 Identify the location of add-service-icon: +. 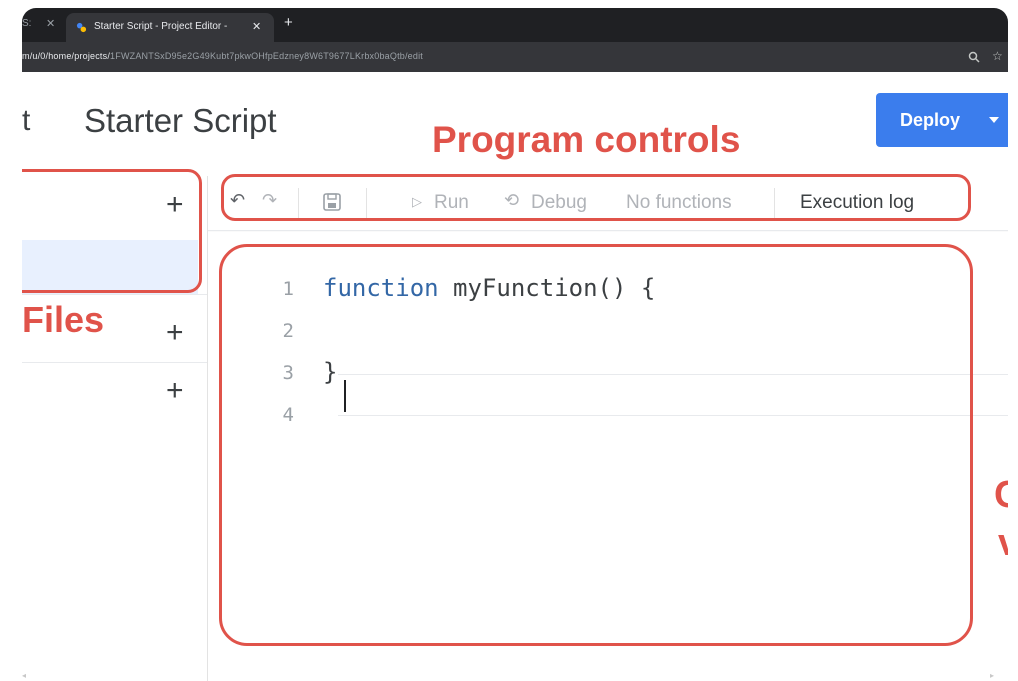
(175, 391).